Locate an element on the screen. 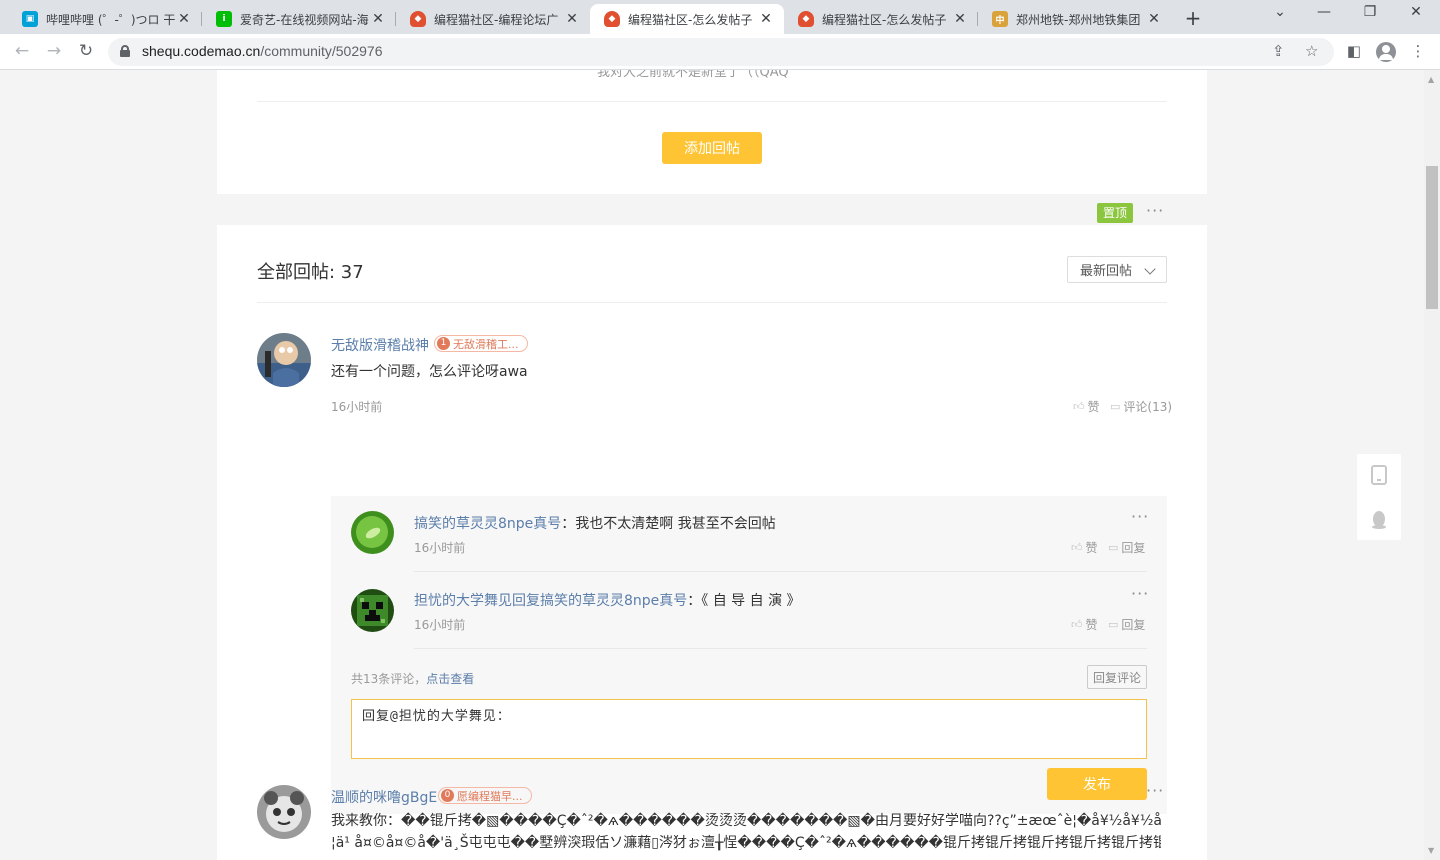 Image resolution: width=1440 pixels, height=860 pixels. scroll-up-icon: ▲ is located at coordinates (1431, 79).